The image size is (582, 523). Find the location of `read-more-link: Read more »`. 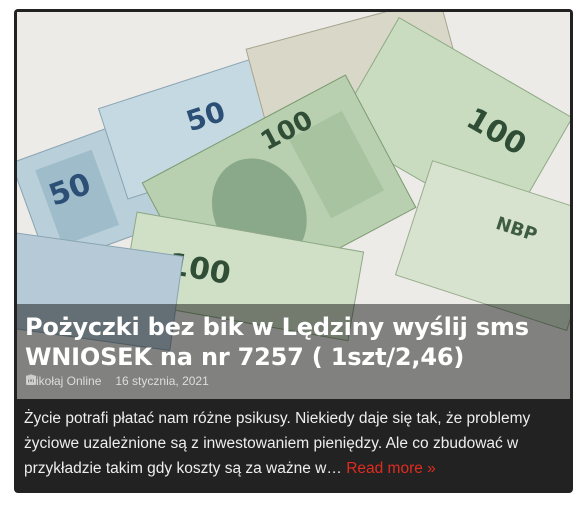

read-more-link: Read more » is located at coordinates (391, 468).